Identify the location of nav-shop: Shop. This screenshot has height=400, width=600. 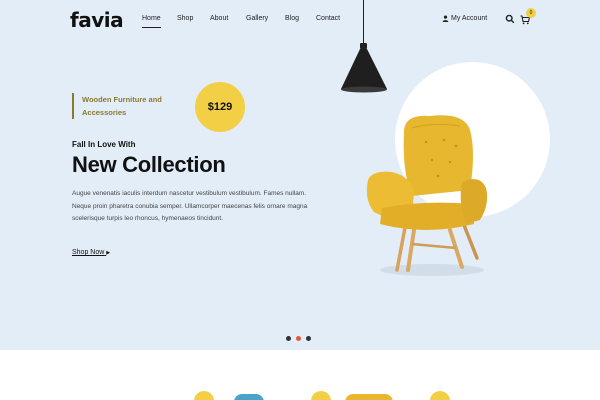
(185, 18).